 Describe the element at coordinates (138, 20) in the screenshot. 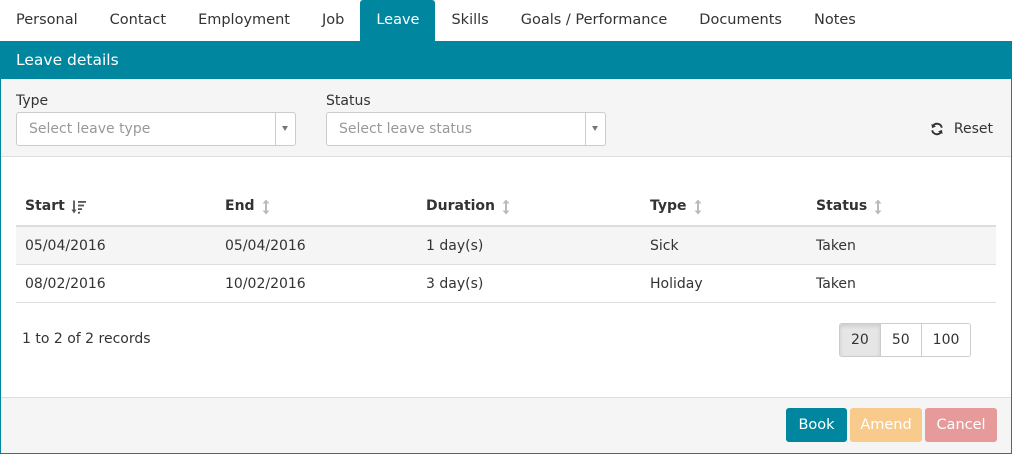

I see `tab-contact: Contact` at that location.